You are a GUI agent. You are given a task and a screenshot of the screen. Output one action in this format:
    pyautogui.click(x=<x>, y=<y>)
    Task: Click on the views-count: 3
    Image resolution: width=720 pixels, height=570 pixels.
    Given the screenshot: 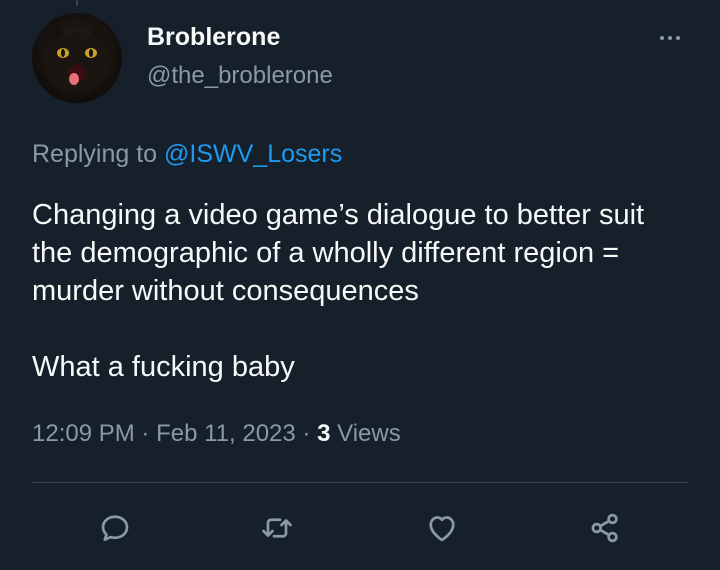 What is the action you would take?
    pyautogui.click(x=324, y=433)
    